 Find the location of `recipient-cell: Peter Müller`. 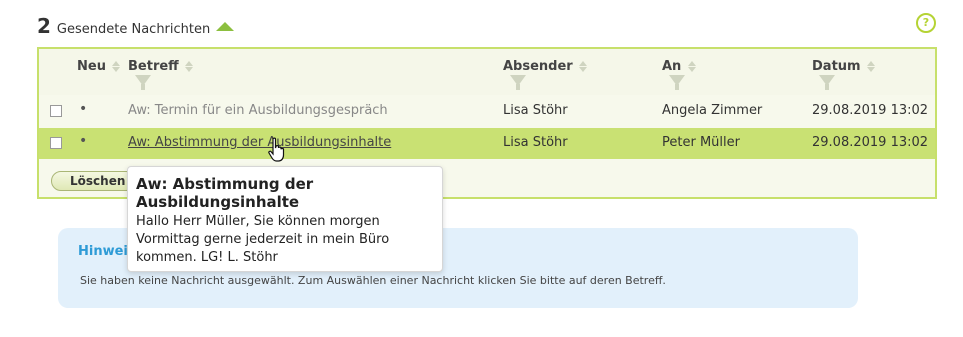

recipient-cell: Peter Müller is located at coordinates (701, 142).